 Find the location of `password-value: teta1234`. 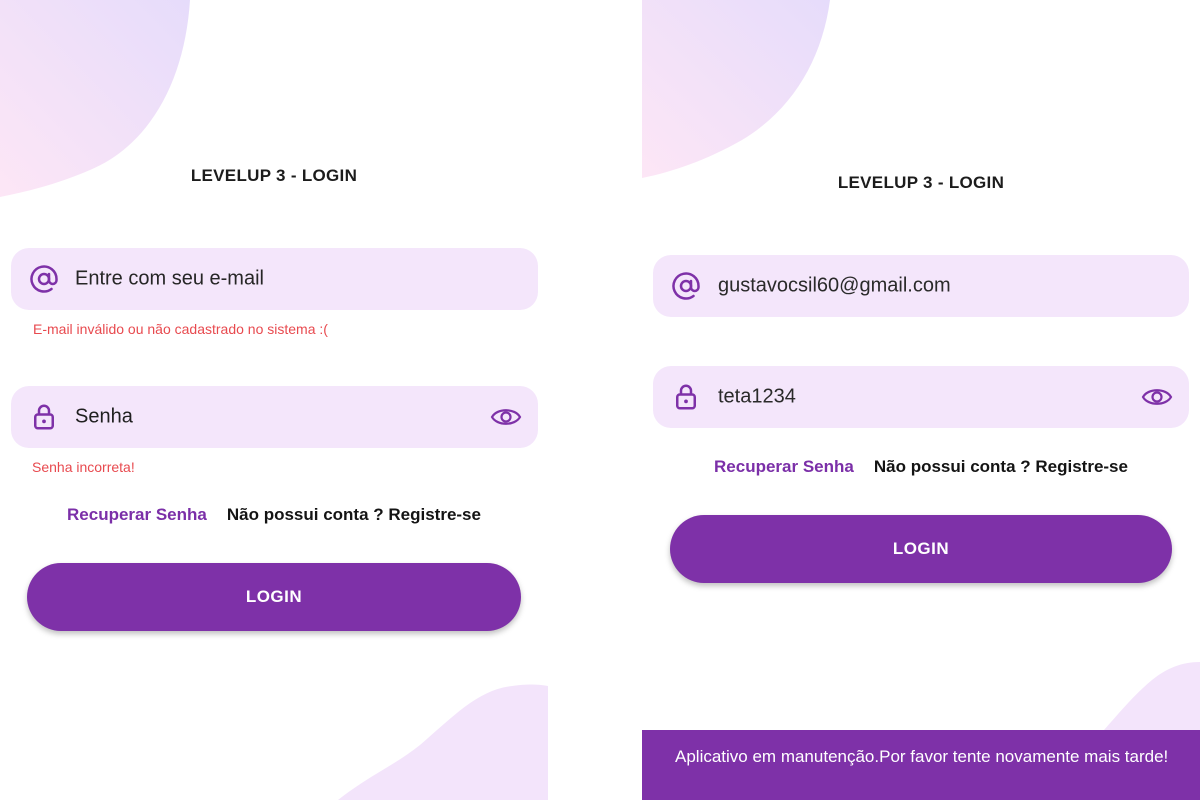

password-value: teta1234 is located at coordinates (757, 396).